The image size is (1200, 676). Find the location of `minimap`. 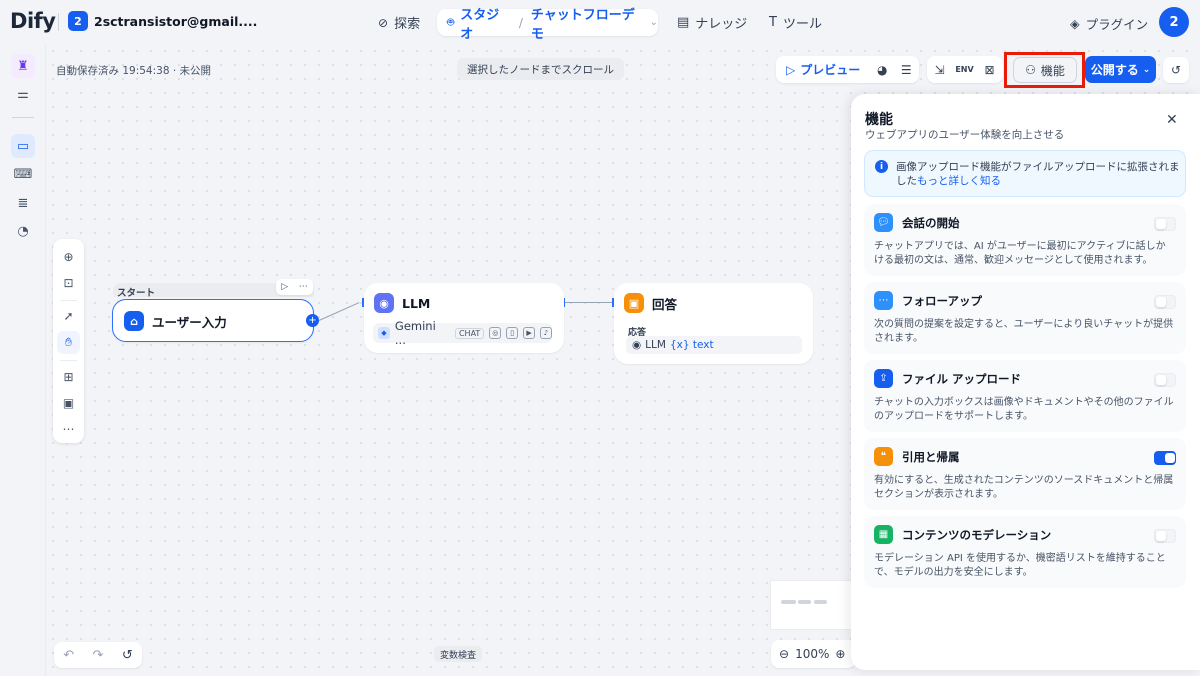

minimap is located at coordinates (815, 605).